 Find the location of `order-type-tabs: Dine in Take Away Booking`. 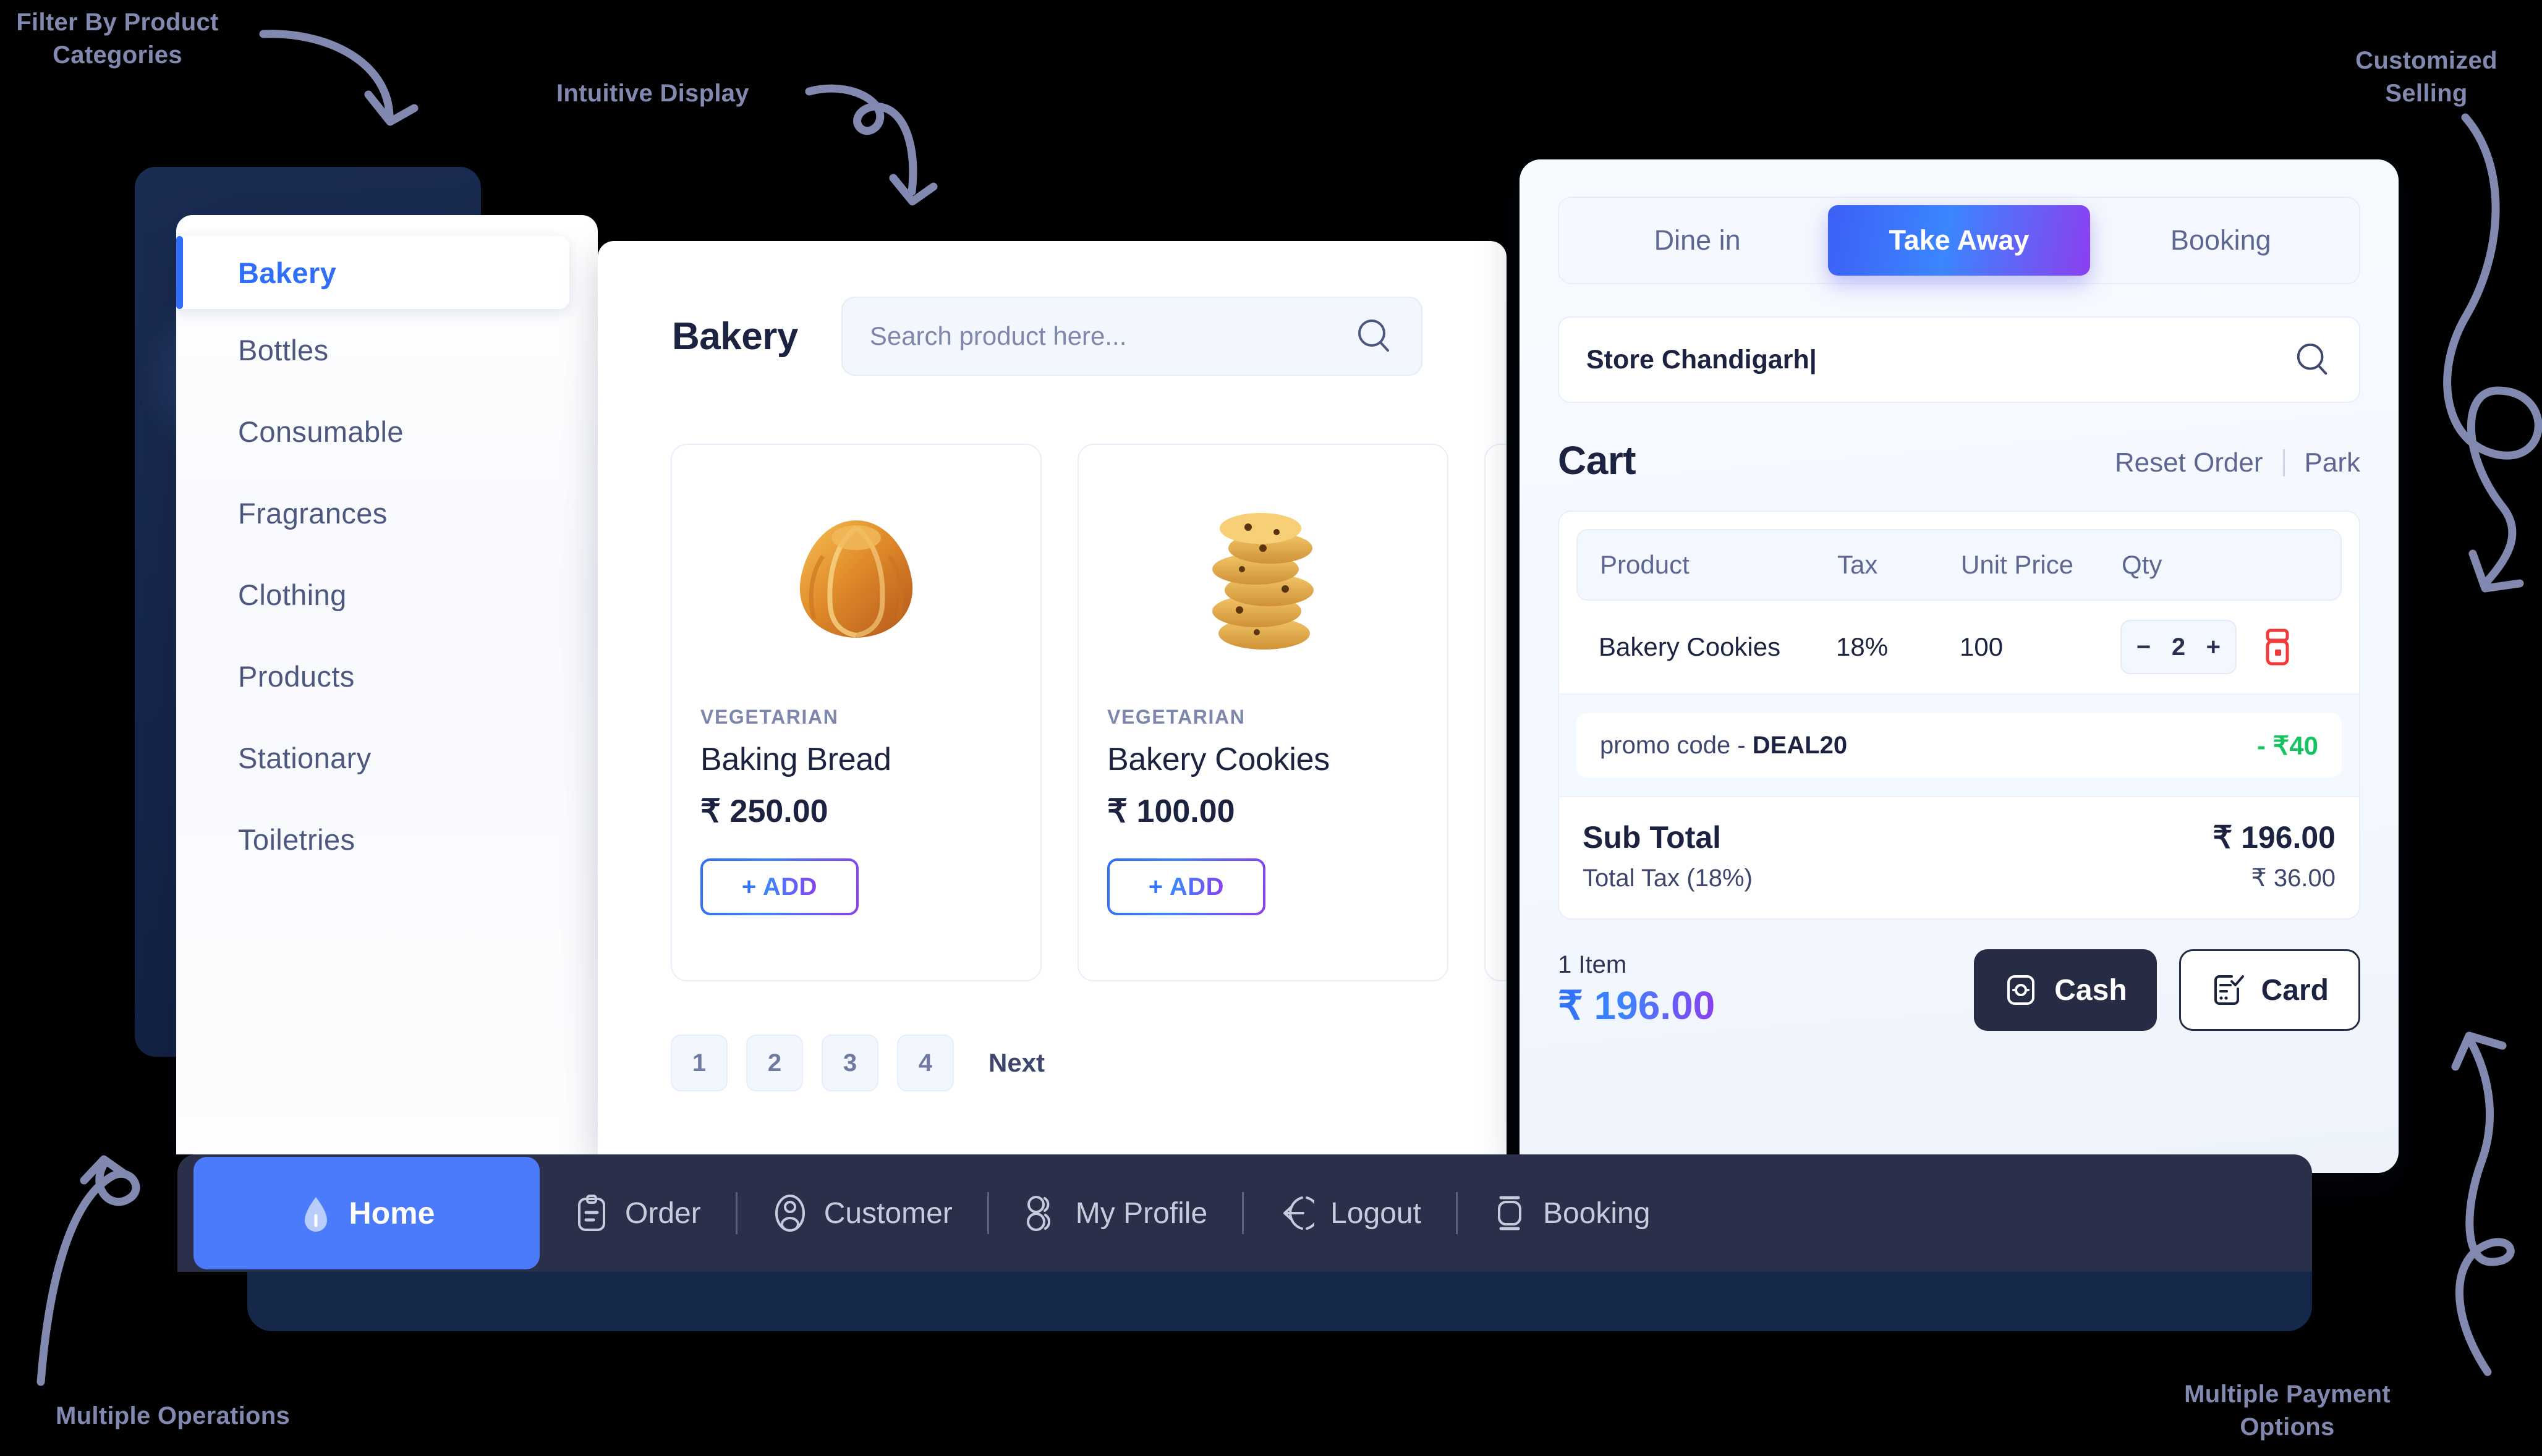

order-type-tabs: Dine in Take Away Booking is located at coordinates (1959, 240).